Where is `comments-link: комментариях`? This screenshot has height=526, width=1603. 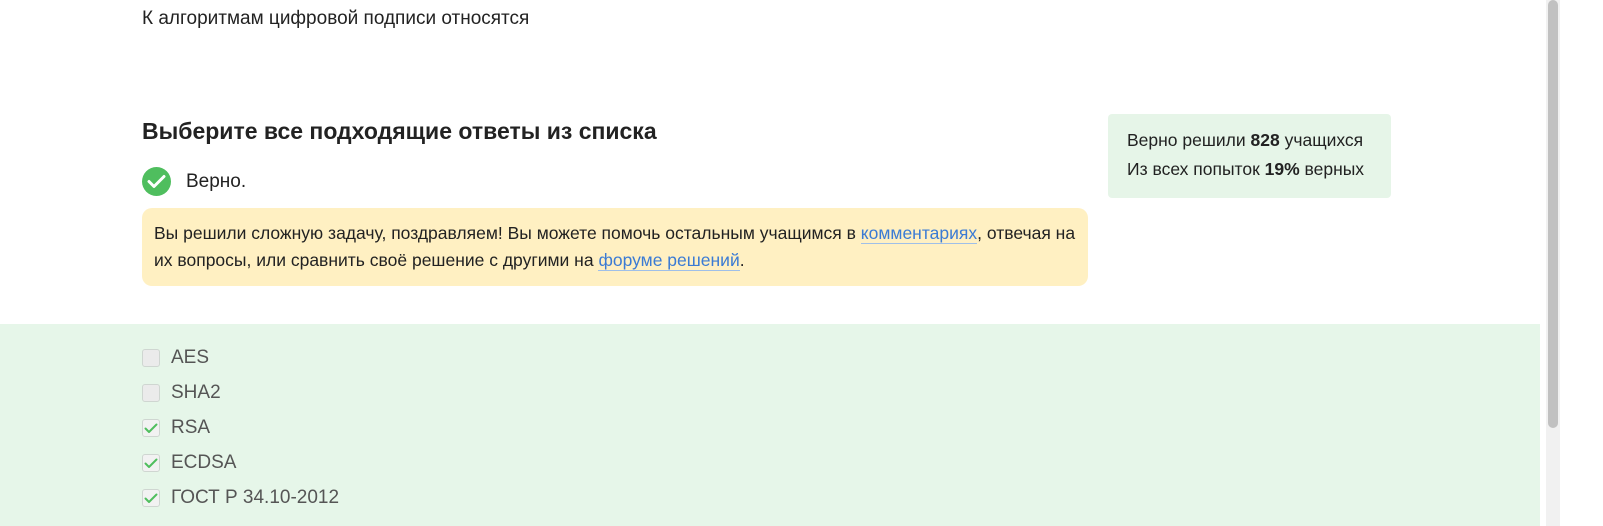 comments-link: комментариях is located at coordinates (919, 233).